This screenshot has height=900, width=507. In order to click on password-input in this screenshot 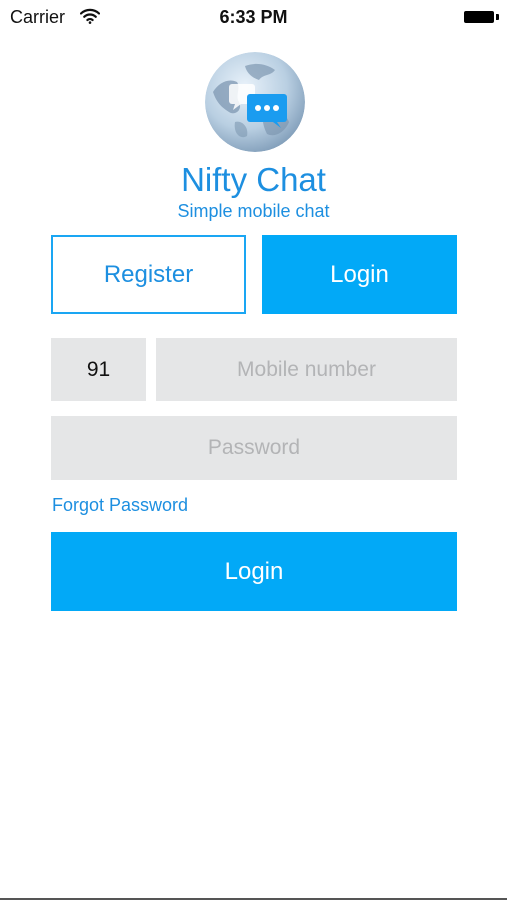, I will do `click(254, 448)`.